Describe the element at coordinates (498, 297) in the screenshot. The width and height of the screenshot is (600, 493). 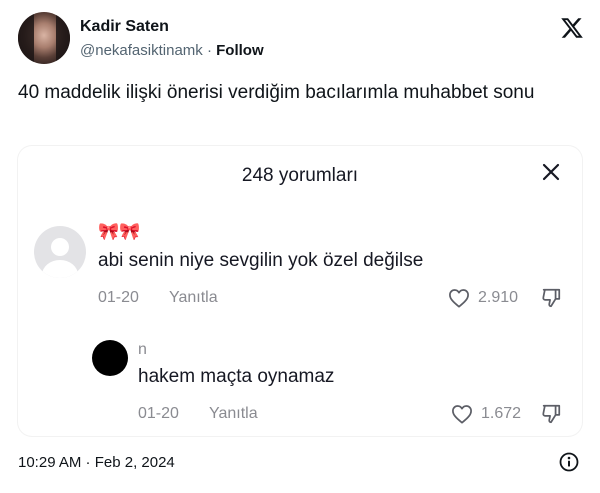
I see `like-count: 2.910` at that location.